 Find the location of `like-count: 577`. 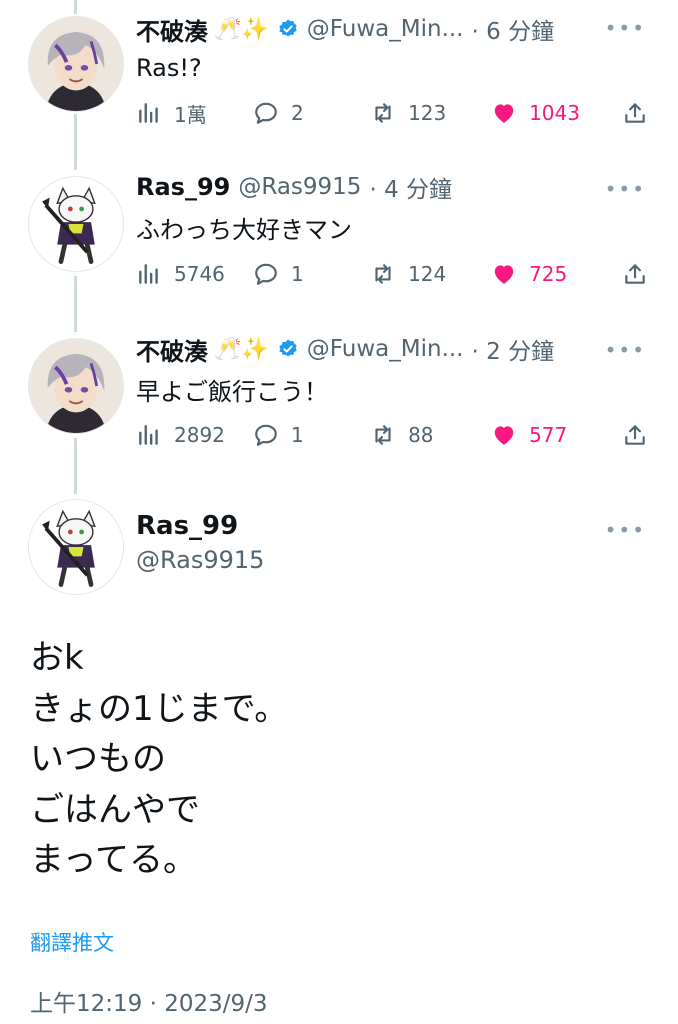

like-count: 577 is located at coordinates (548, 435).